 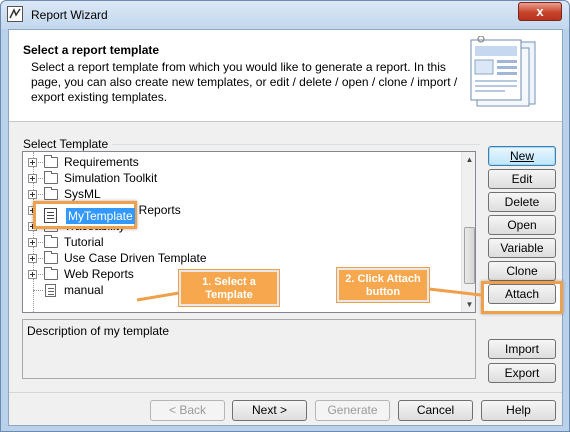 I want to click on generate-button: Generate, so click(x=352, y=410).